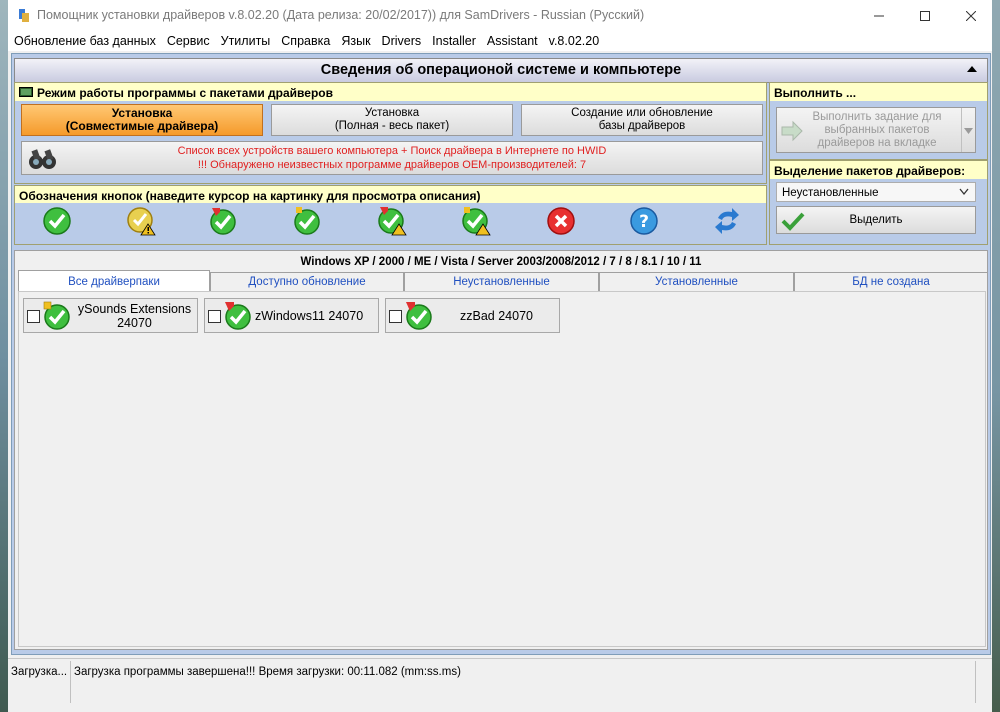 This screenshot has width=1000, height=712. Describe the element at coordinates (642, 113) in the screenshot. I see `create-database-line1: Создание или обновление` at that location.